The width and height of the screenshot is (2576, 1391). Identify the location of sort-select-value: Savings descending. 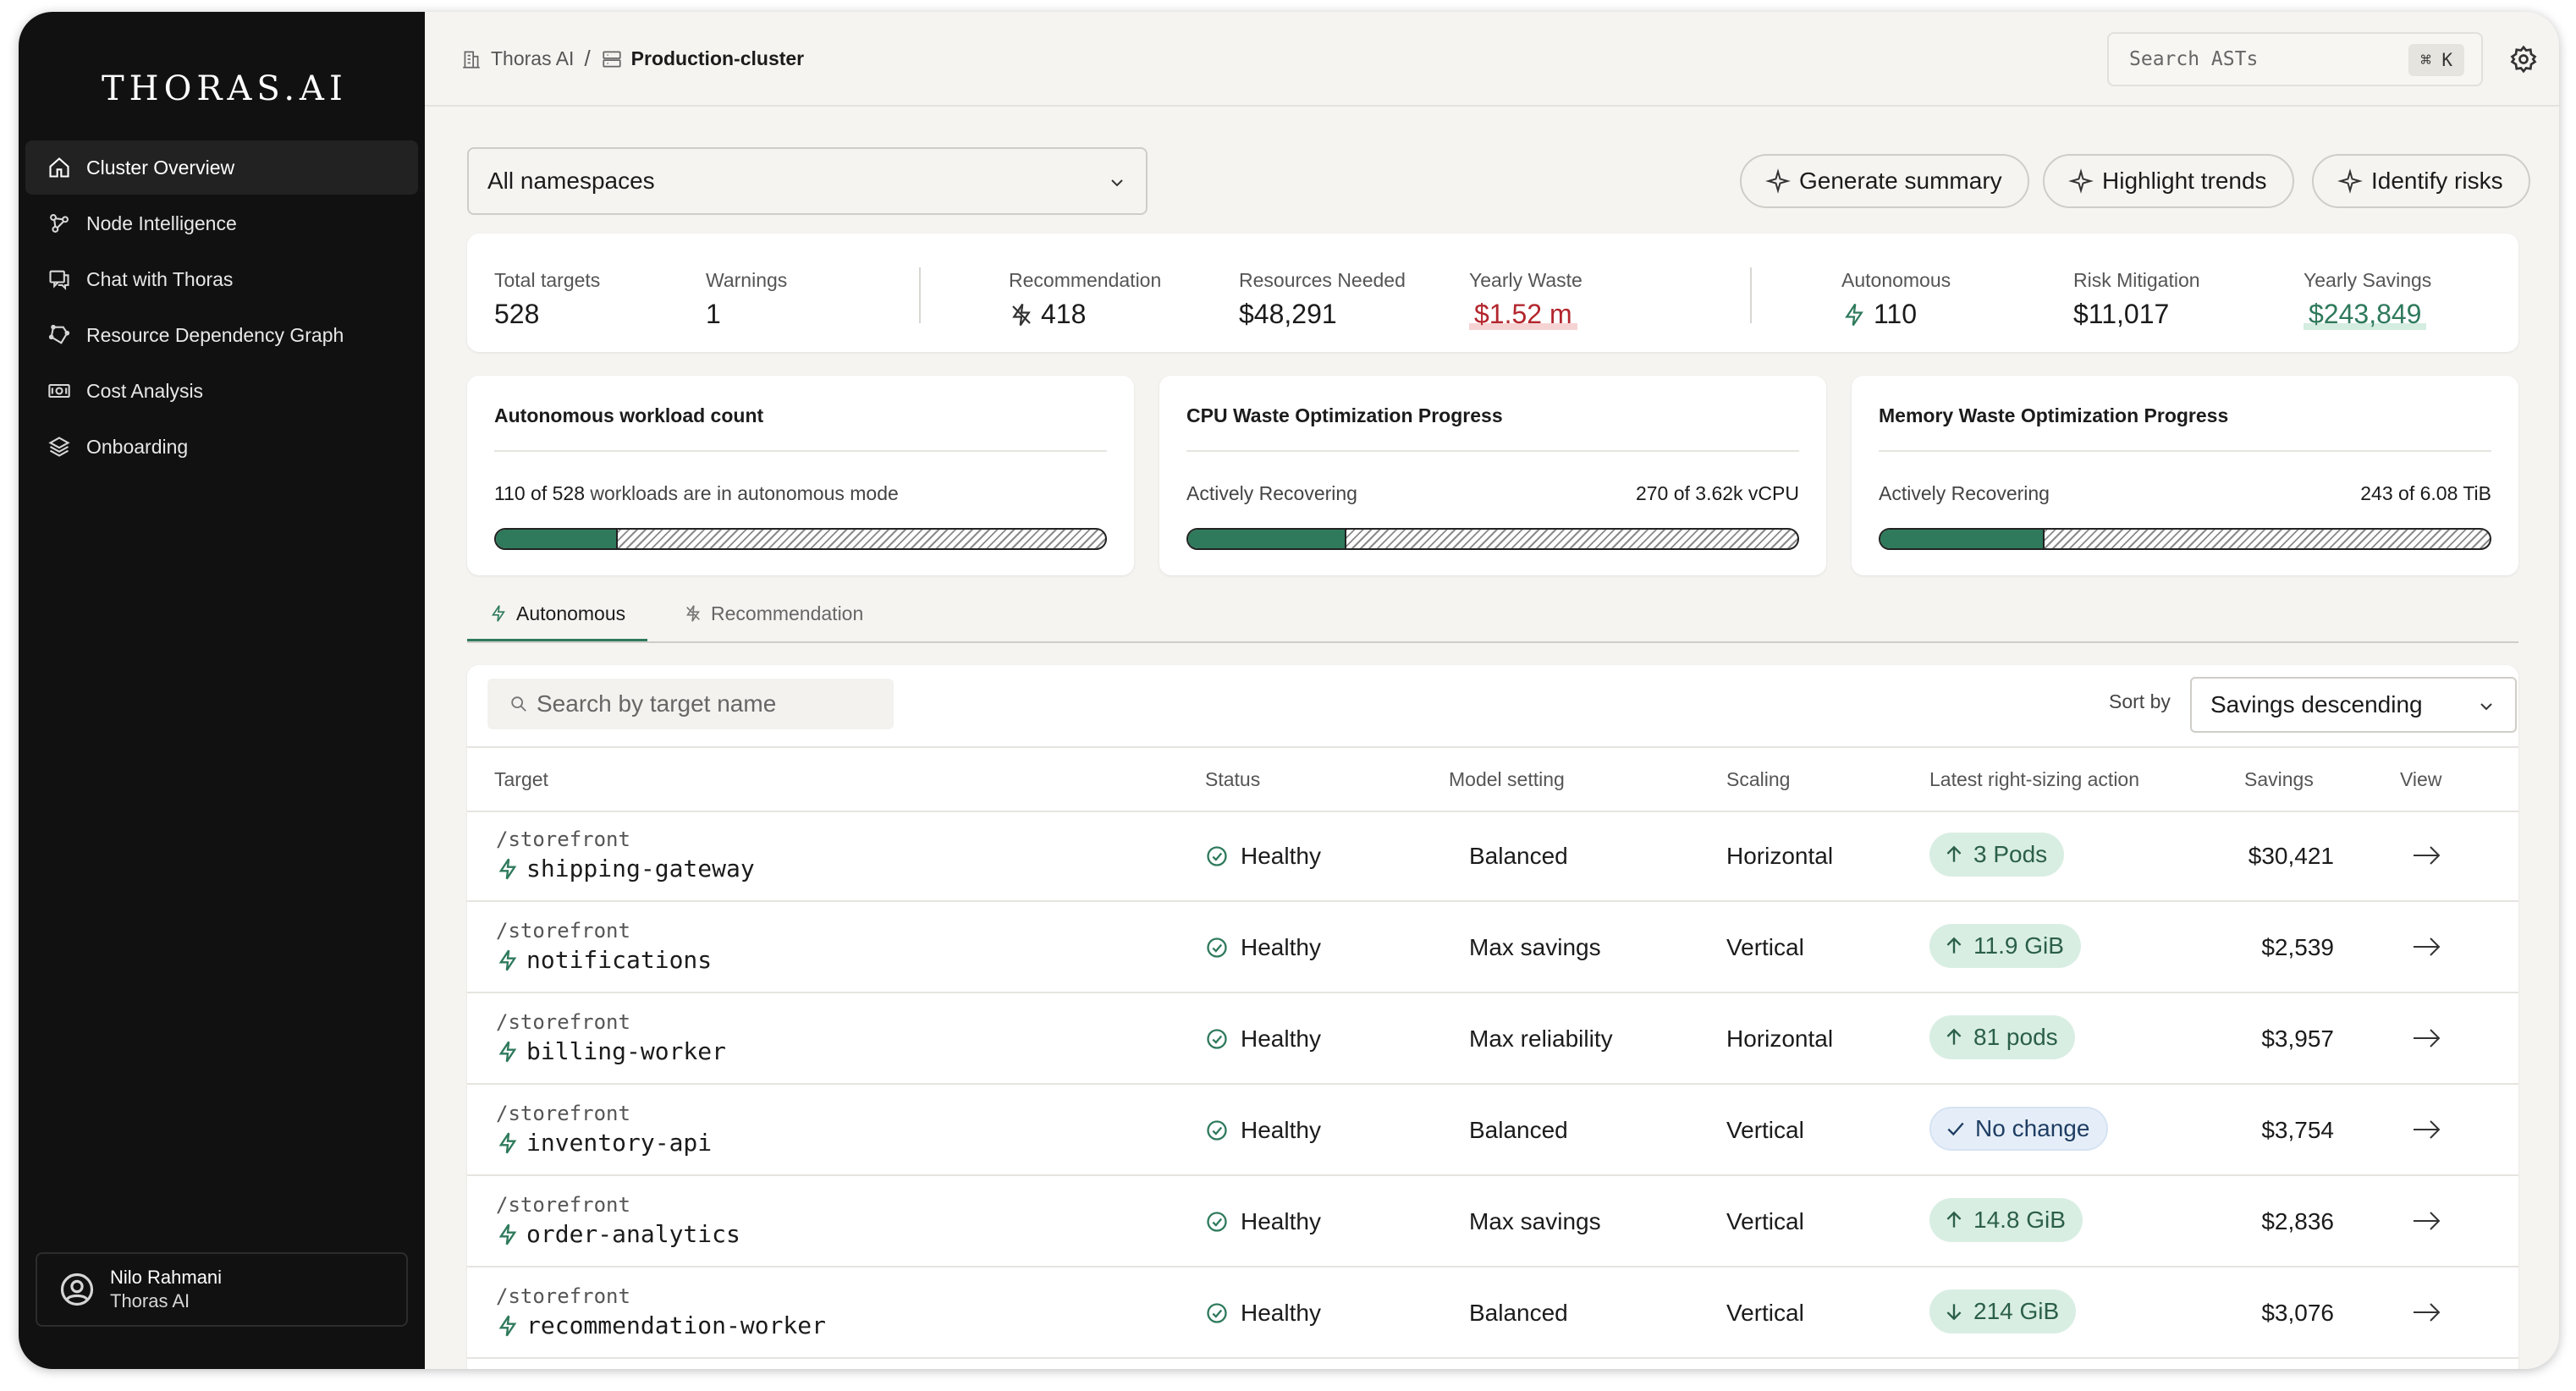
(2316, 704).